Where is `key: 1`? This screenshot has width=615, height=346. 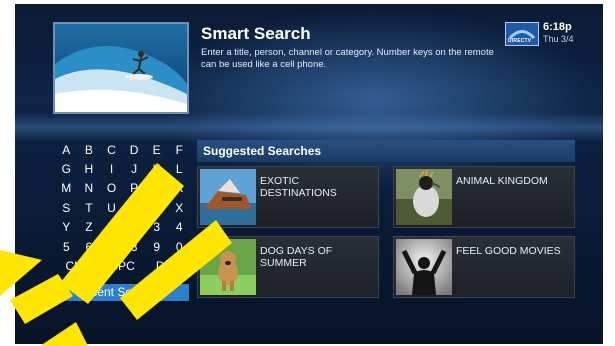 key: 1 is located at coordinates (111, 227).